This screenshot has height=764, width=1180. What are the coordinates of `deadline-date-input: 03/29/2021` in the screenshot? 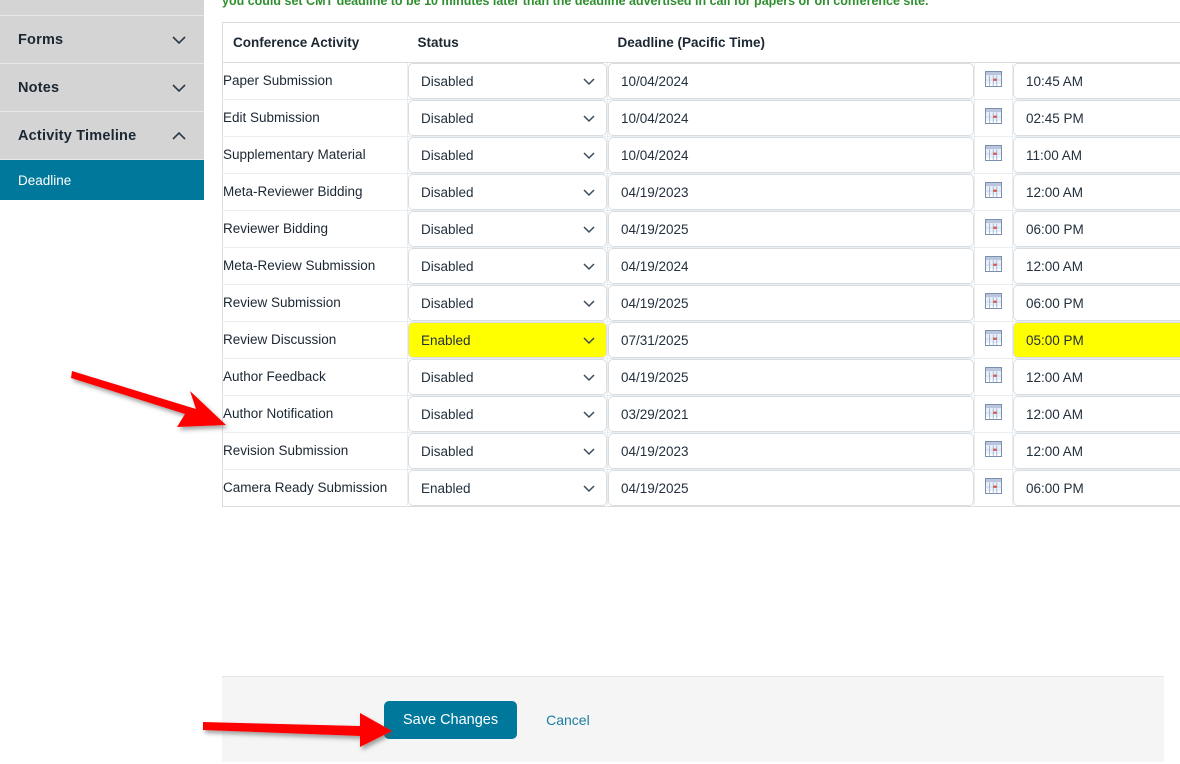 It's located at (791, 414).